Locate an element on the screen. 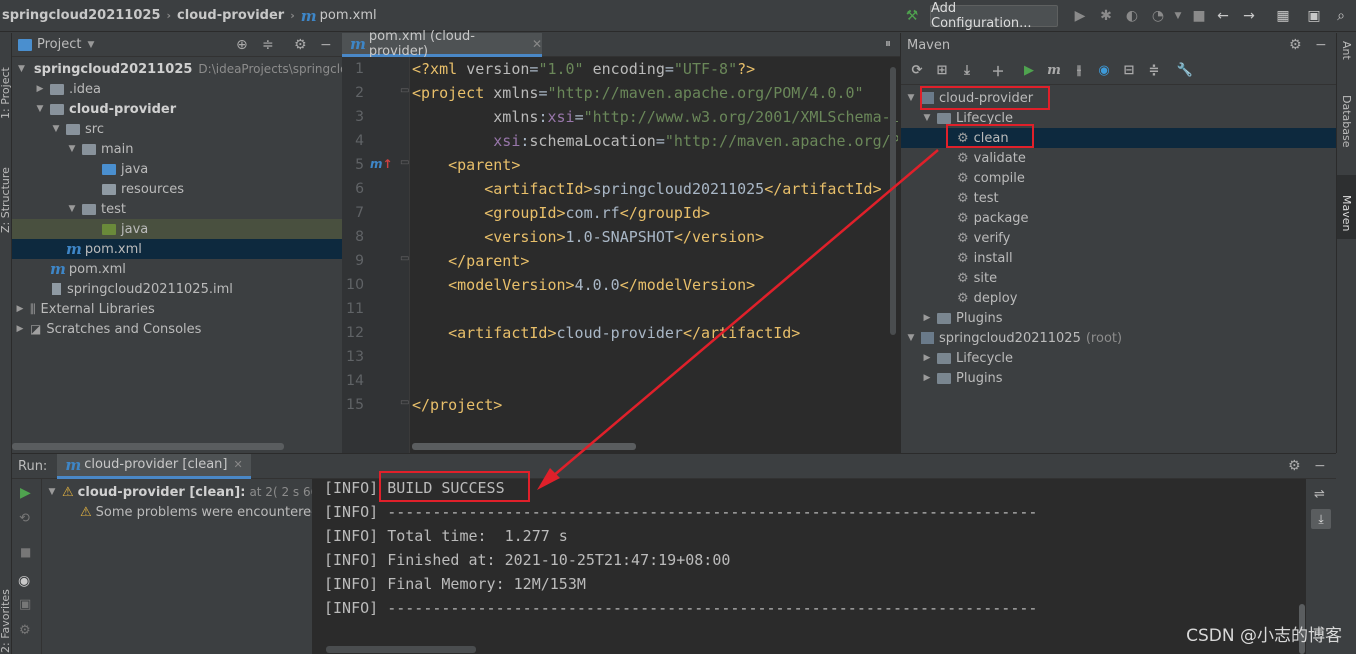 This screenshot has width=1356, height=654. watermark: CSDN @小志的博客 is located at coordinates (1264, 636).